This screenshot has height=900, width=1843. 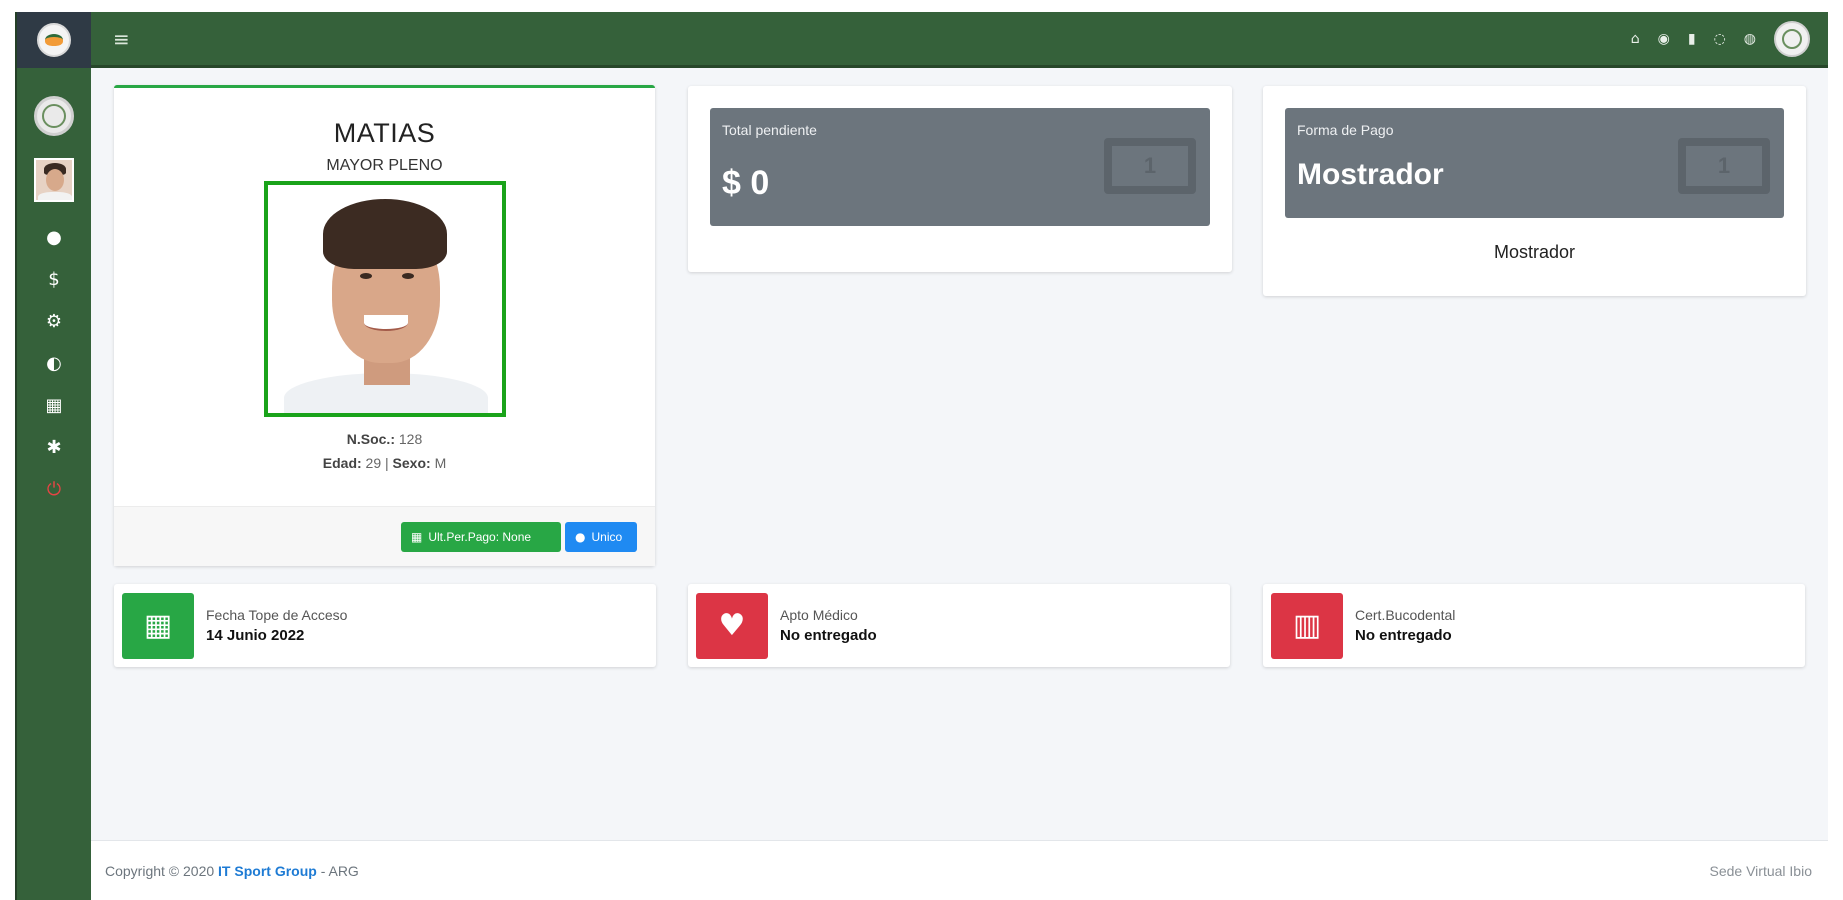 What do you see at coordinates (828, 635) in the screenshot?
I see `medical-value: No entregado` at bounding box center [828, 635].